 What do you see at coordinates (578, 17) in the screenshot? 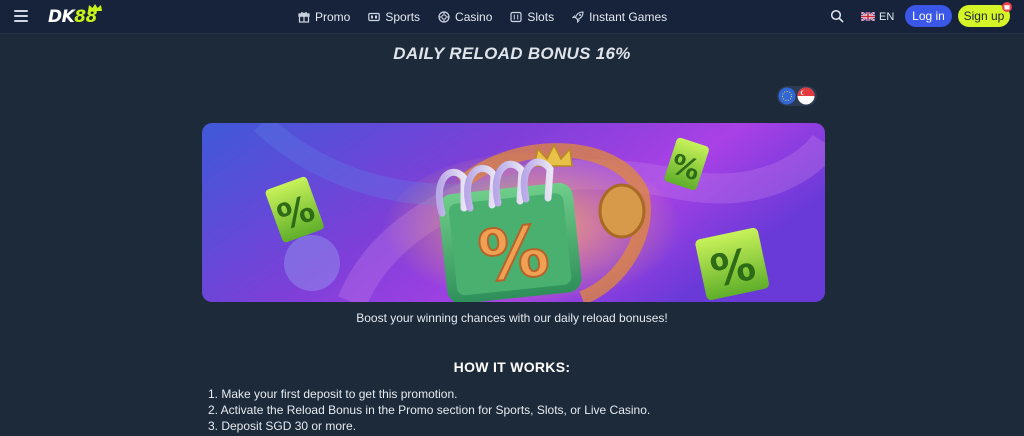
I see `rocket-icon` at bounding box center [578, 17].